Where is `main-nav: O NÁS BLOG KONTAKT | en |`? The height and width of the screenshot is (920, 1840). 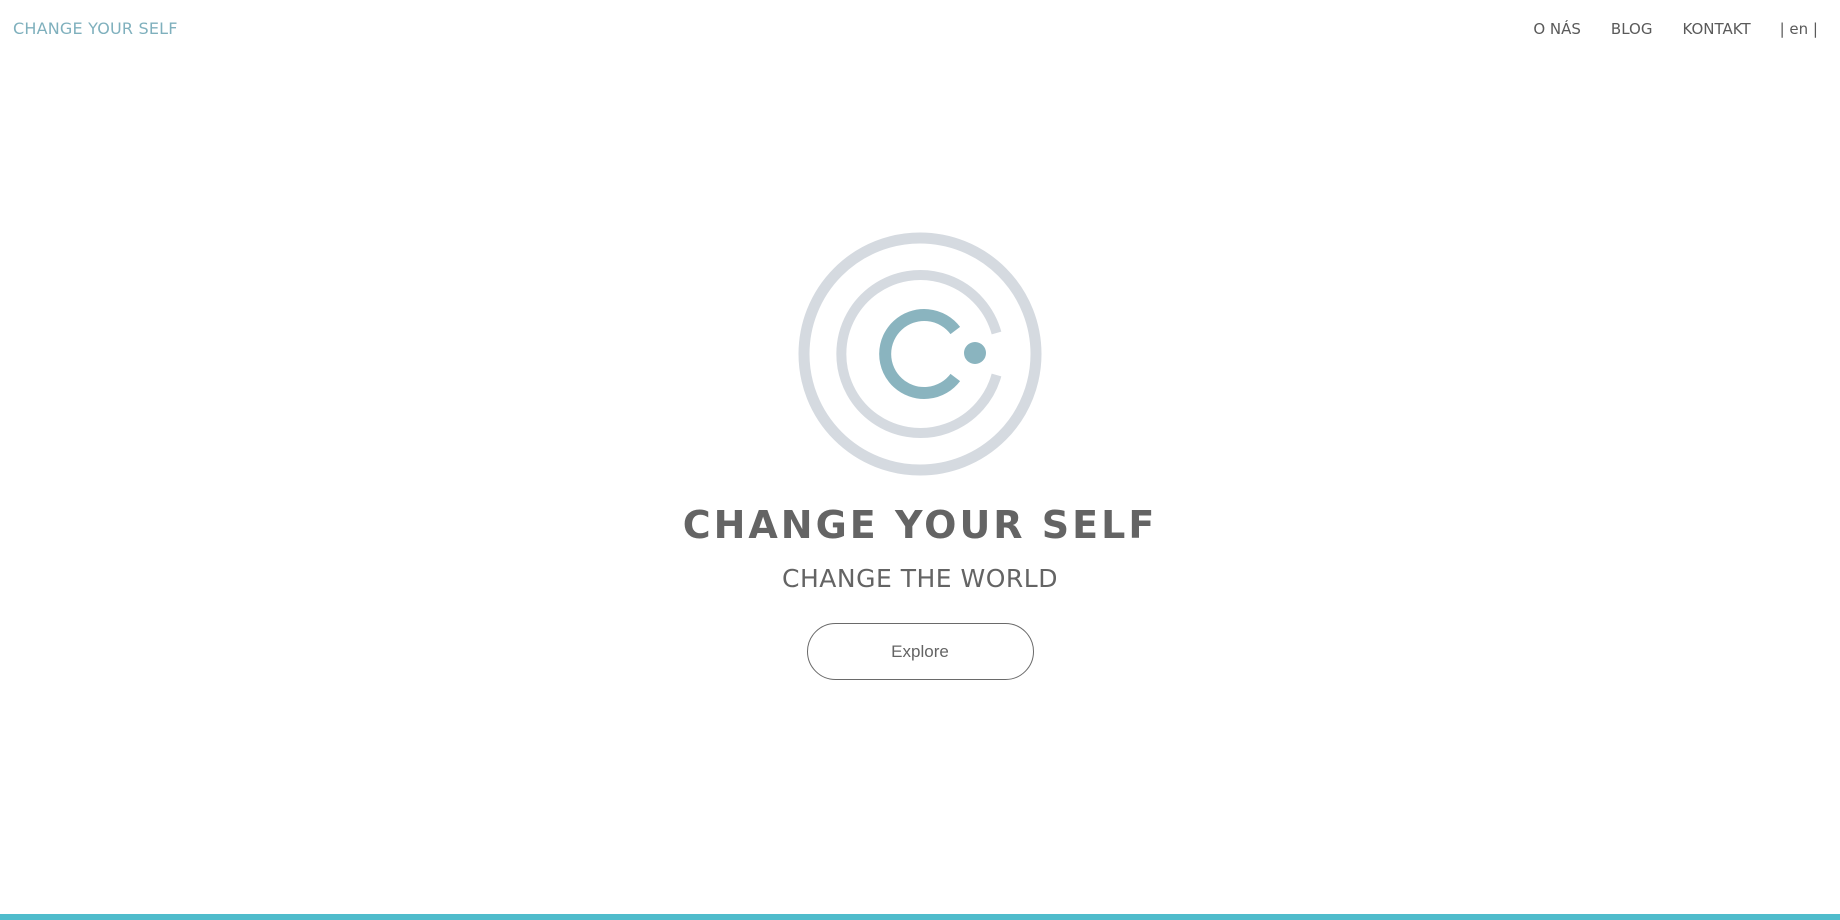 main-nav: O NÁS BLOG KONTAKT | en | is located at coordinates (1660, 29).